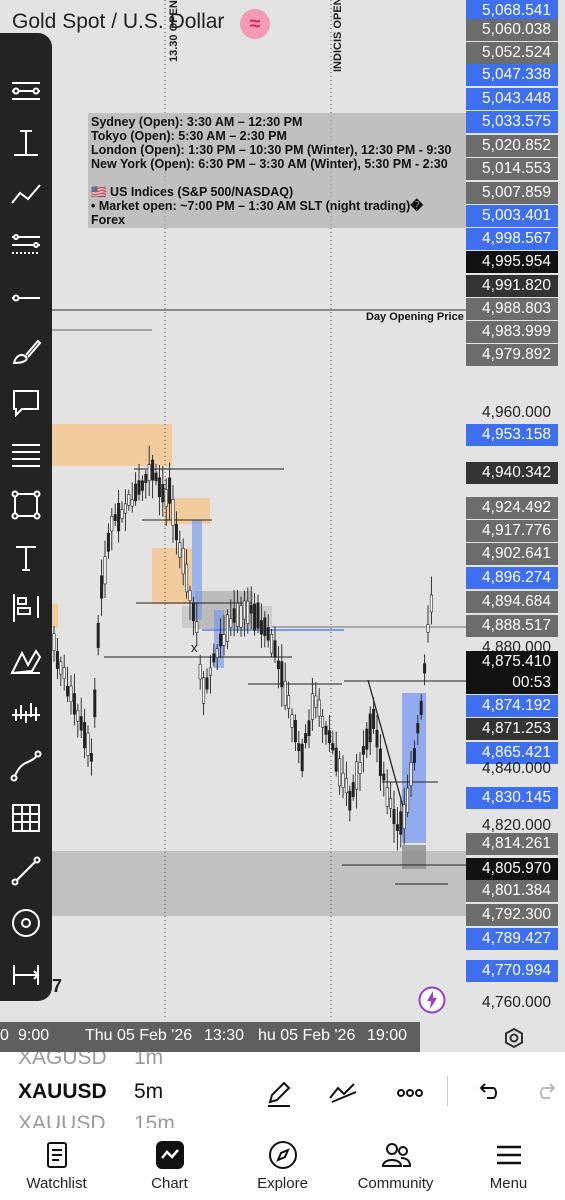 Image resolution: width=565 pixels, height=1200 pixels. What do you see at coordinates (26, 143) in the screenshot?
I see `vertical-ray-icon` at bounding box center [26, 143].